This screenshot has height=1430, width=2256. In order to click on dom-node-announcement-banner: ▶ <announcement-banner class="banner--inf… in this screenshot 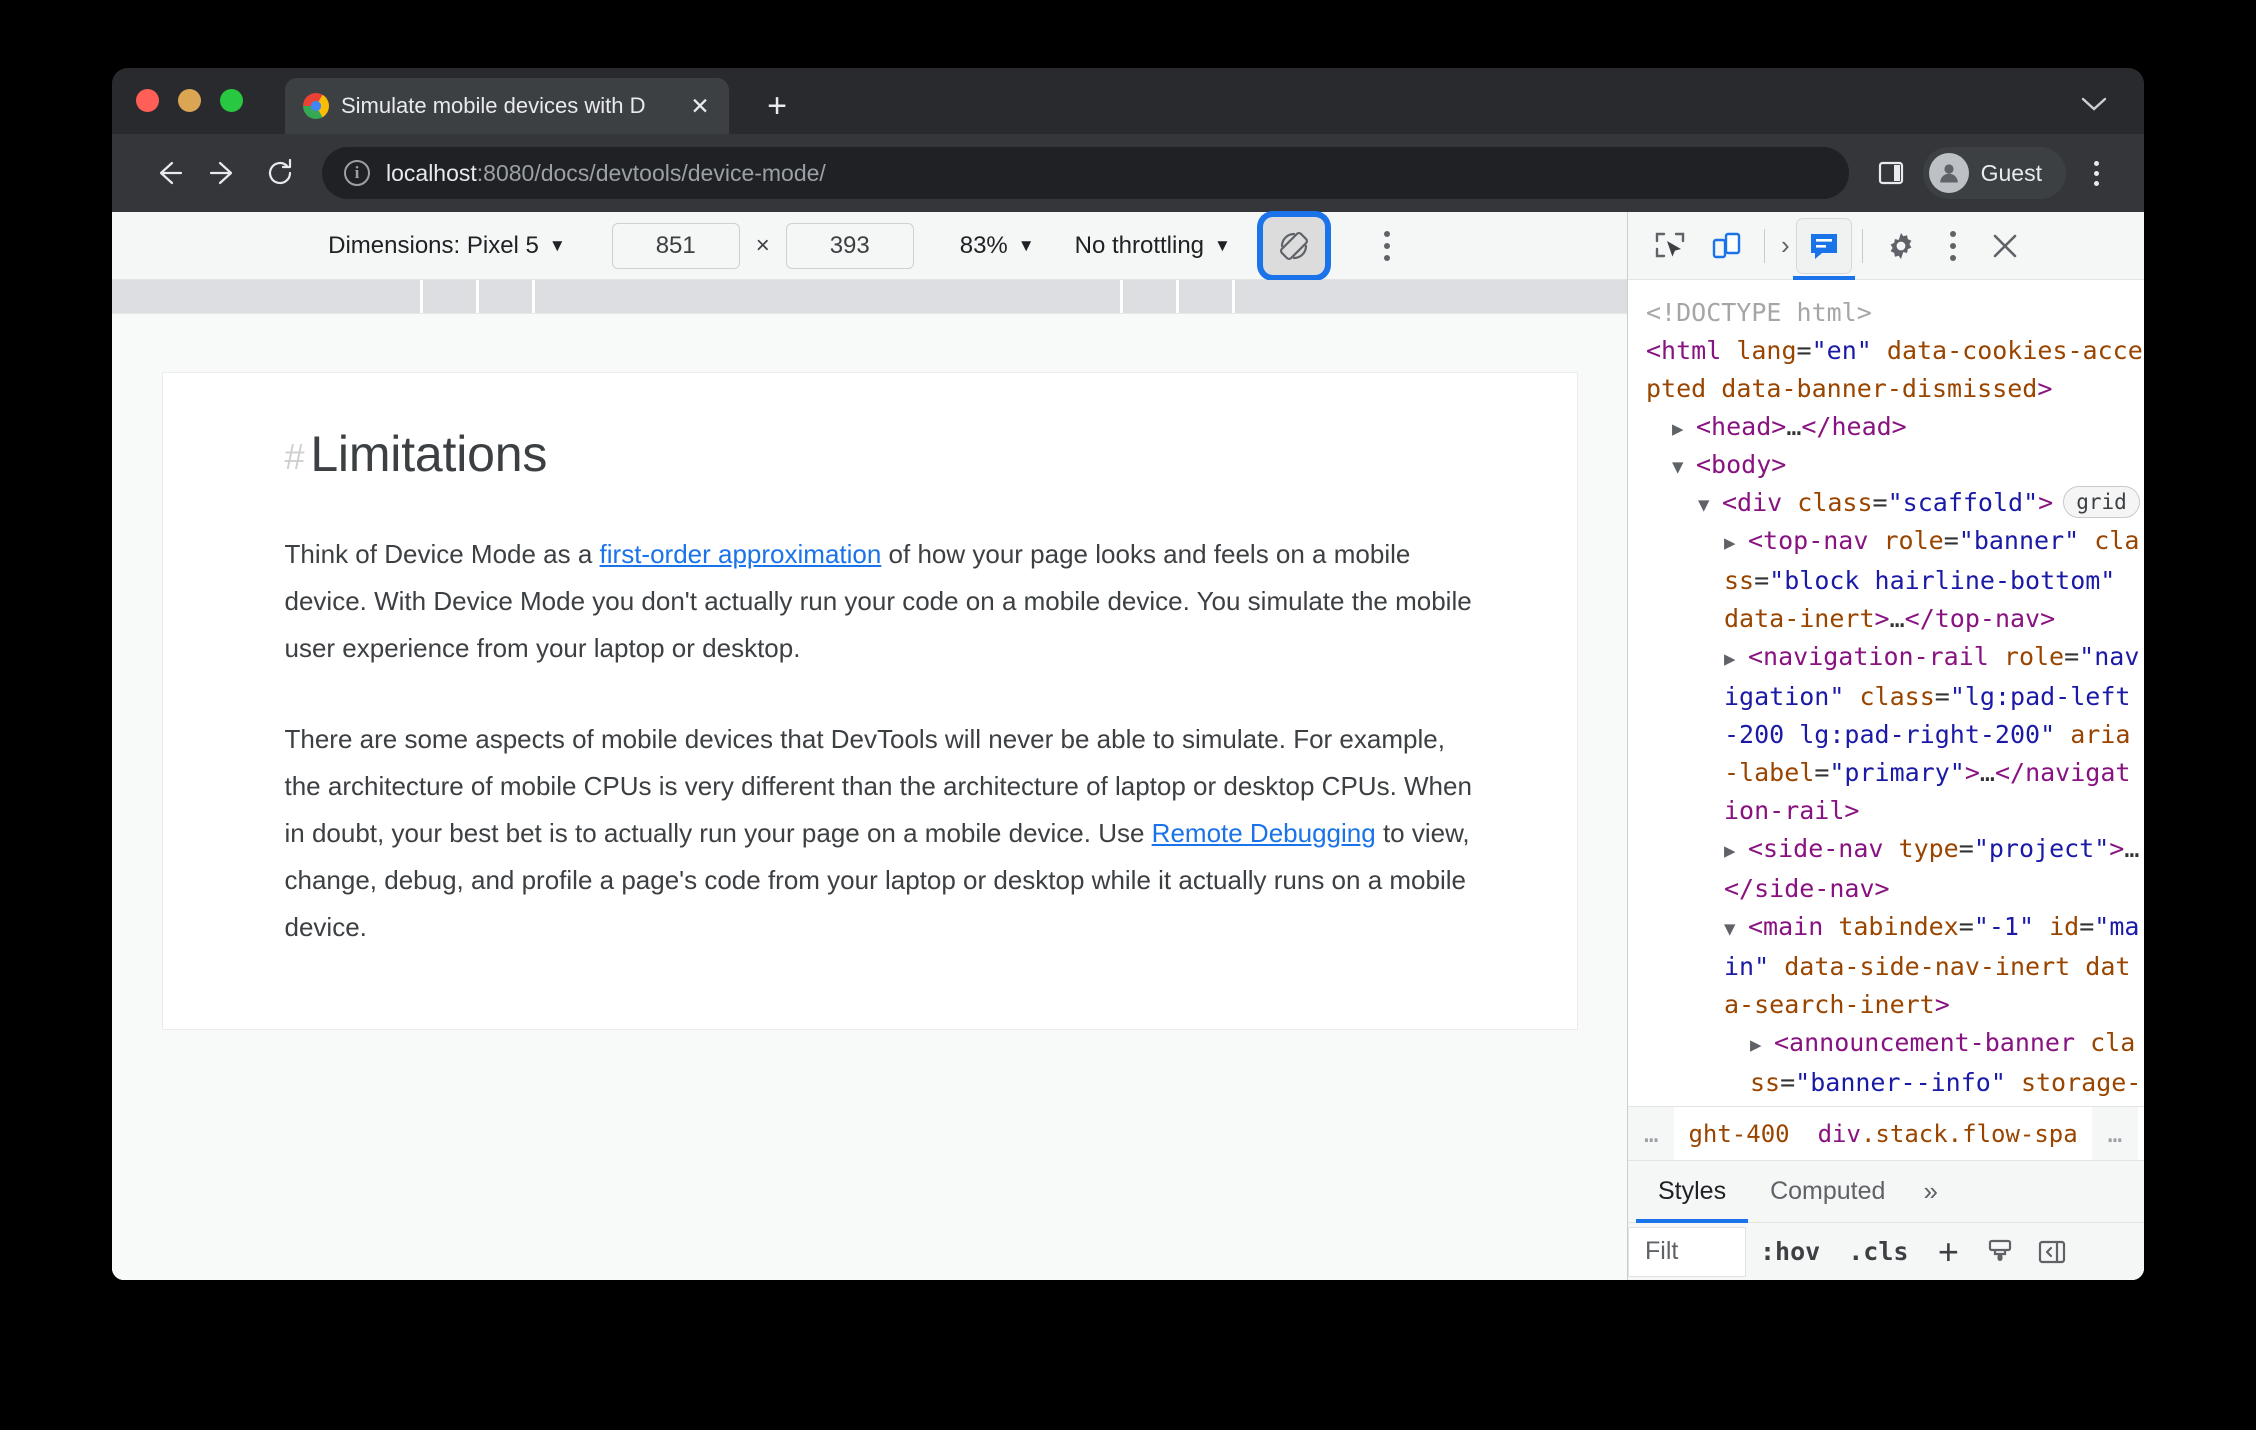, I will do `click(1895, 1065)`.